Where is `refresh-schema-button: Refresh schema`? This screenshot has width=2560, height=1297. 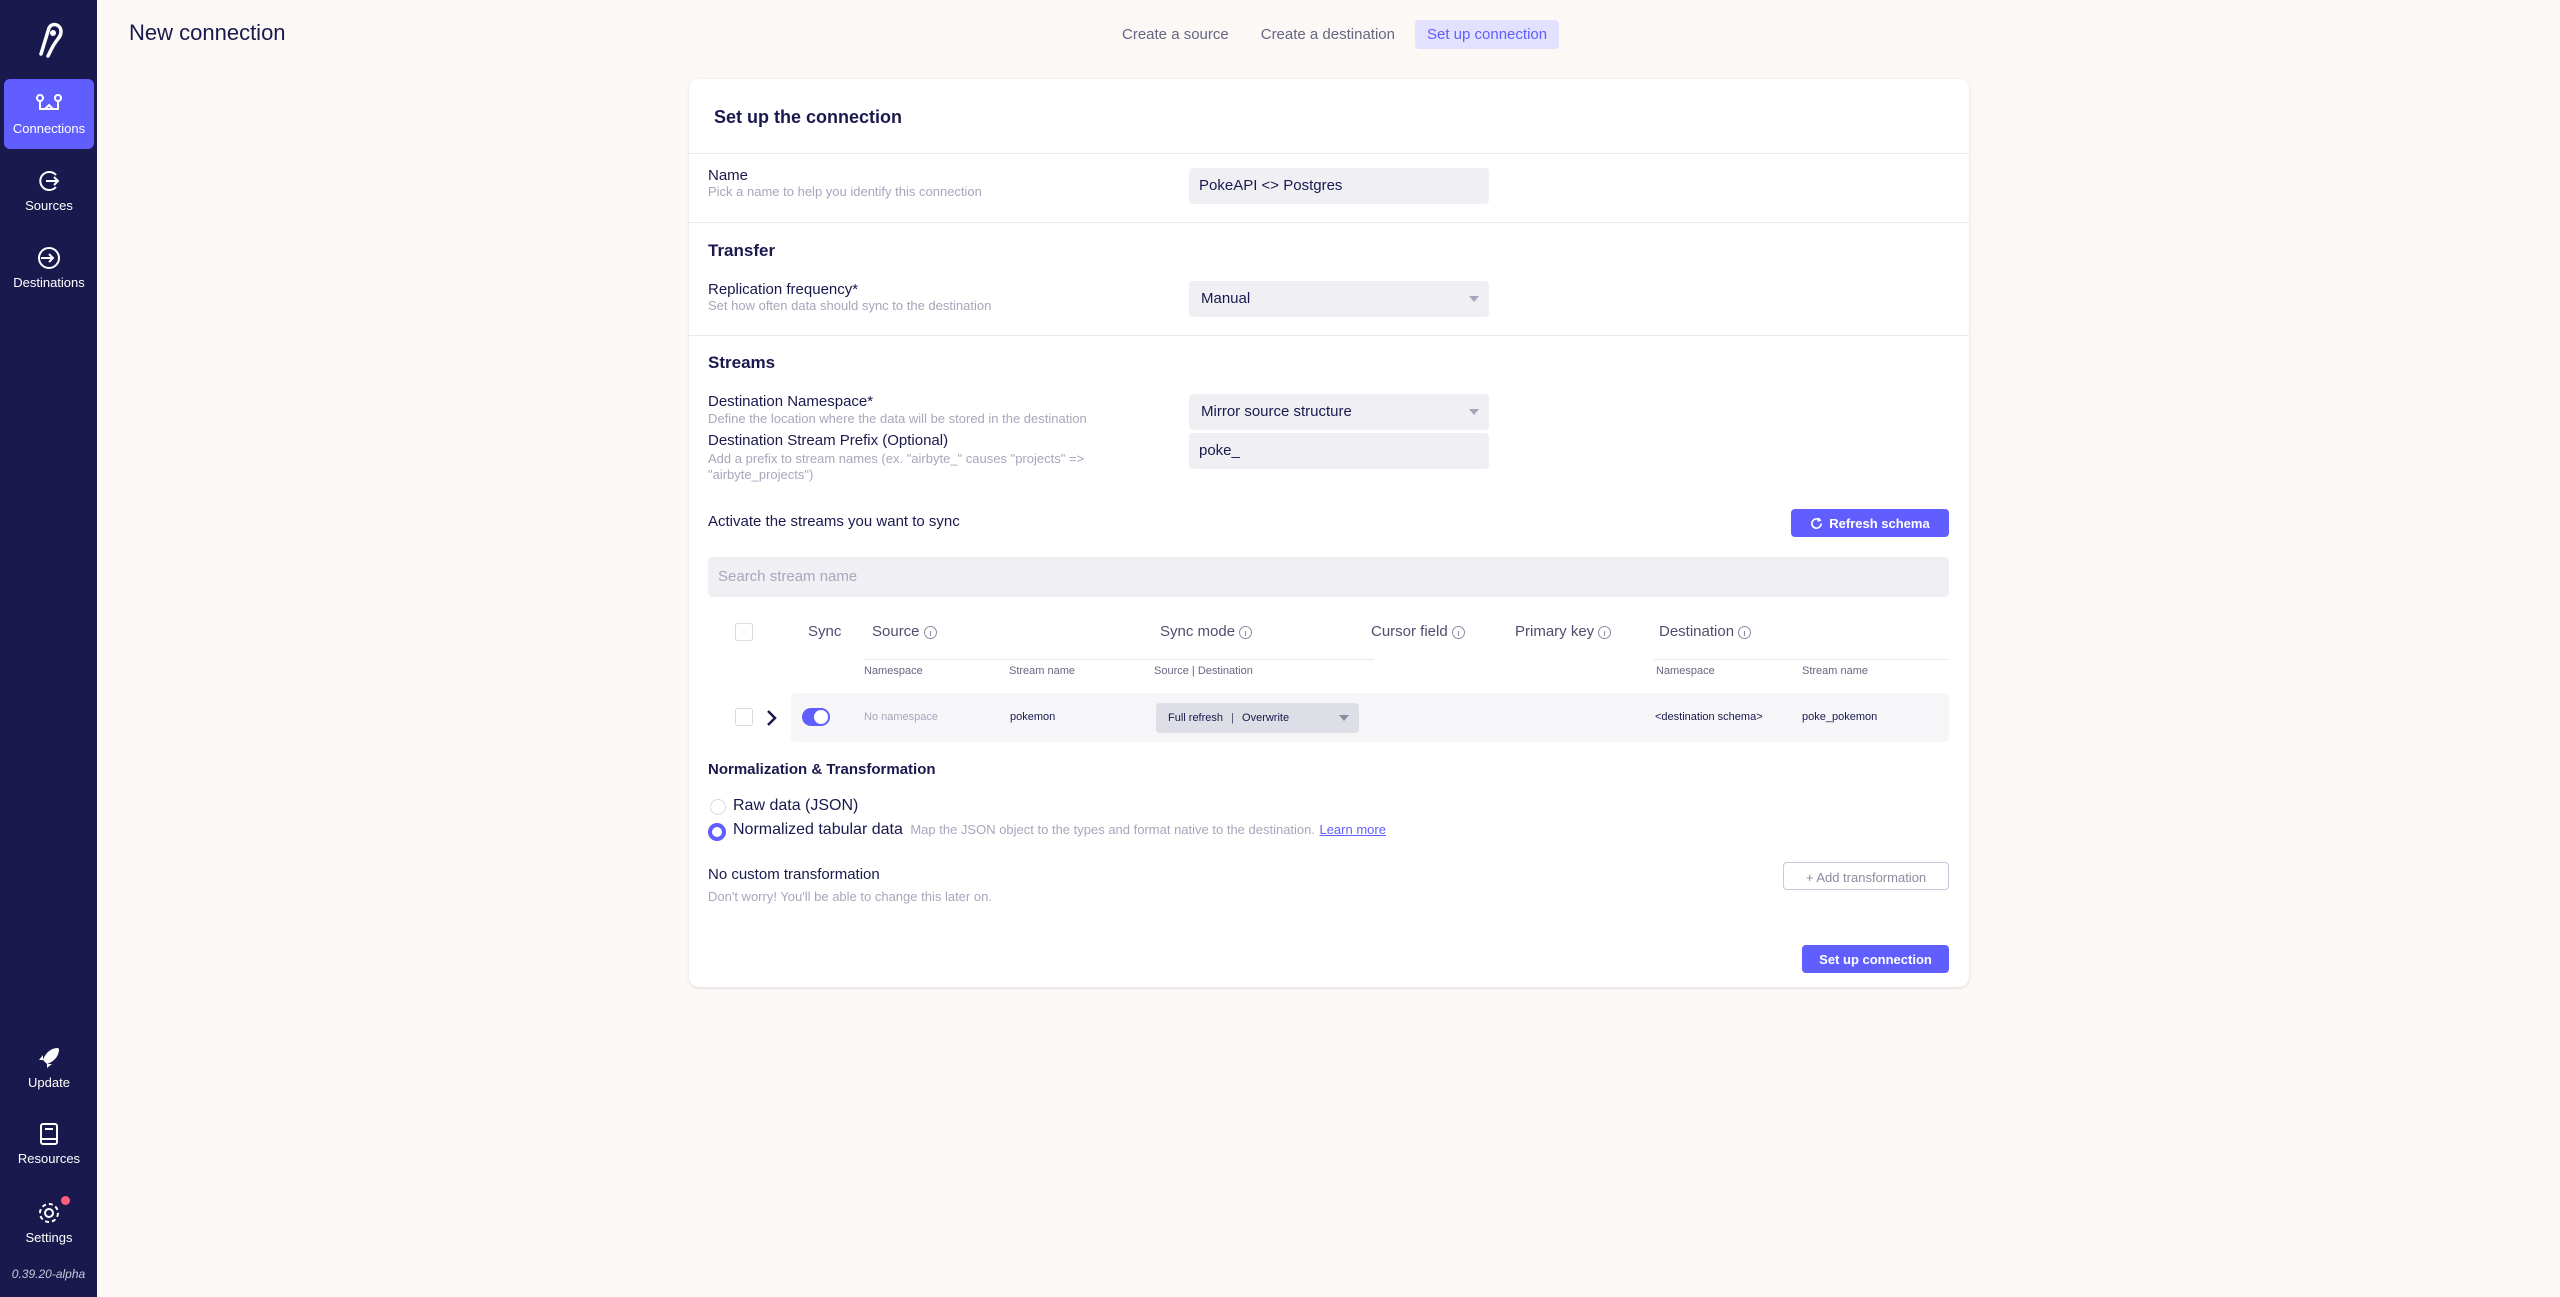
refresh-schema-button: Refresh schema is located at coordinates (1870, 523).